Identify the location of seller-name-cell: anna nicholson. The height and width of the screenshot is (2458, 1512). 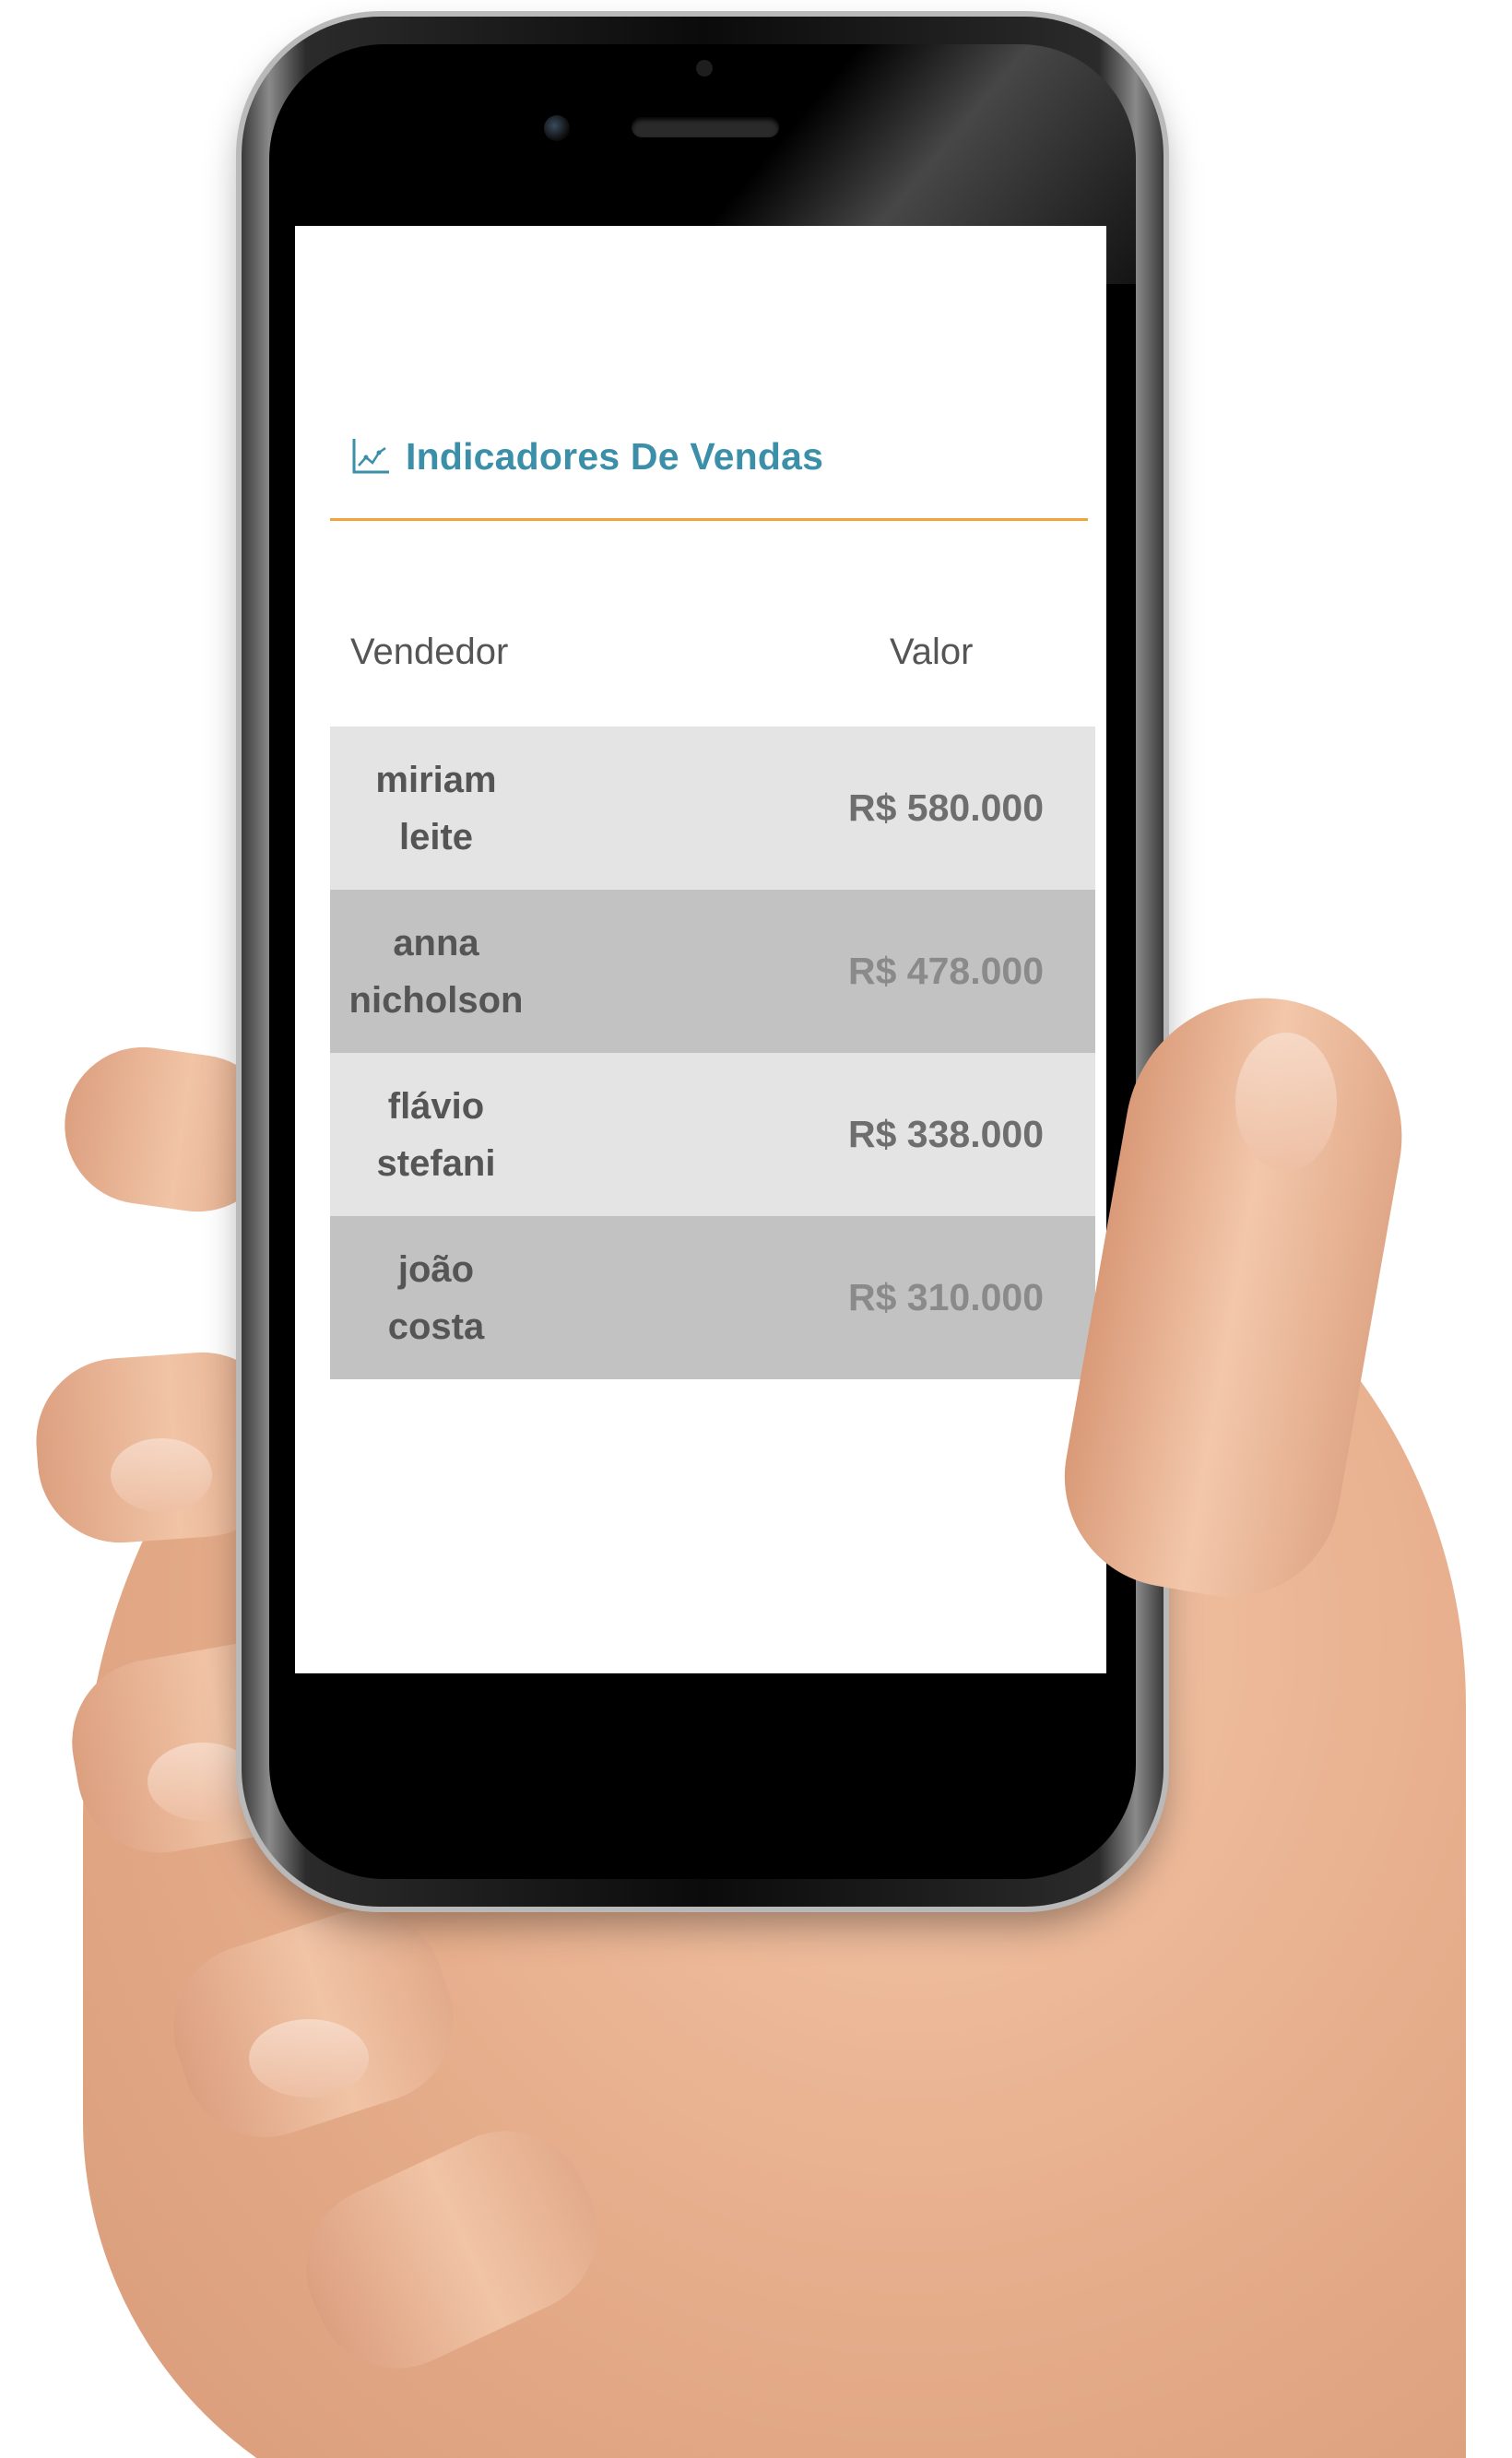
(436, 972).